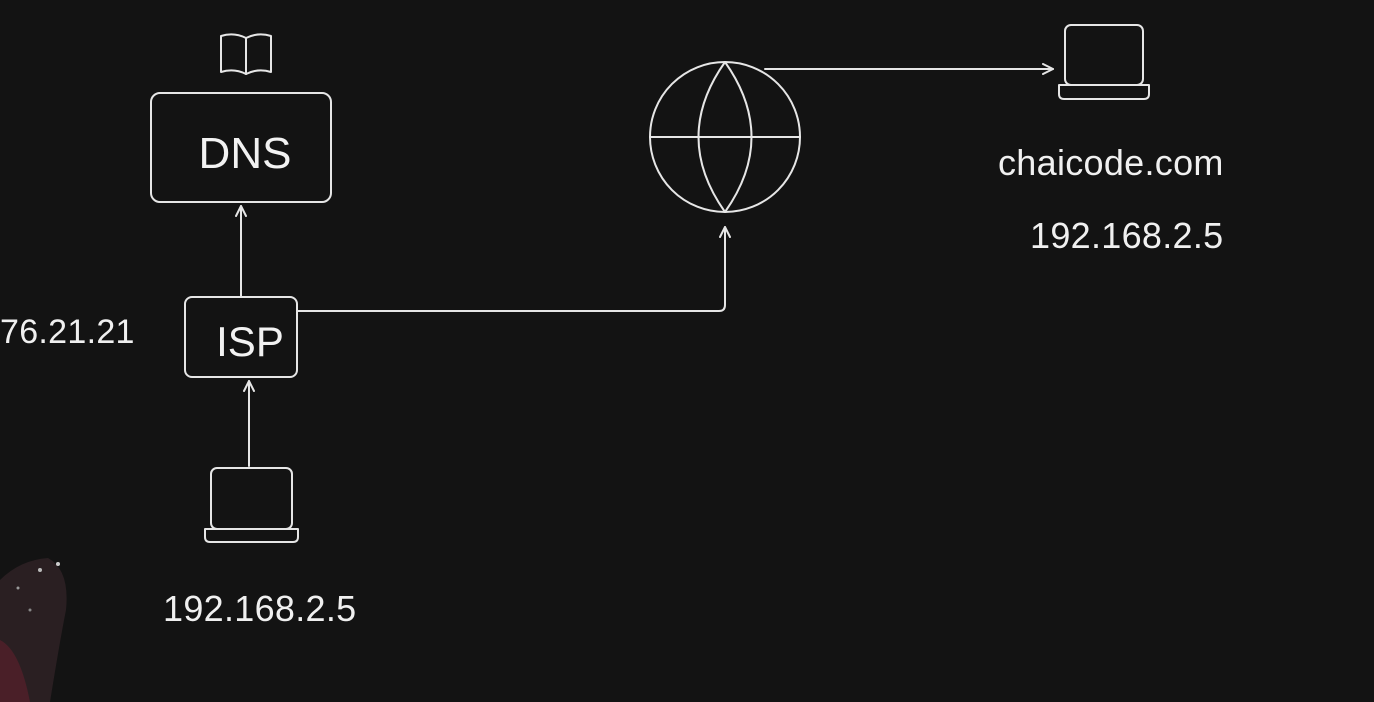  I want to click on isp-label: ISP, so click(250, 341).